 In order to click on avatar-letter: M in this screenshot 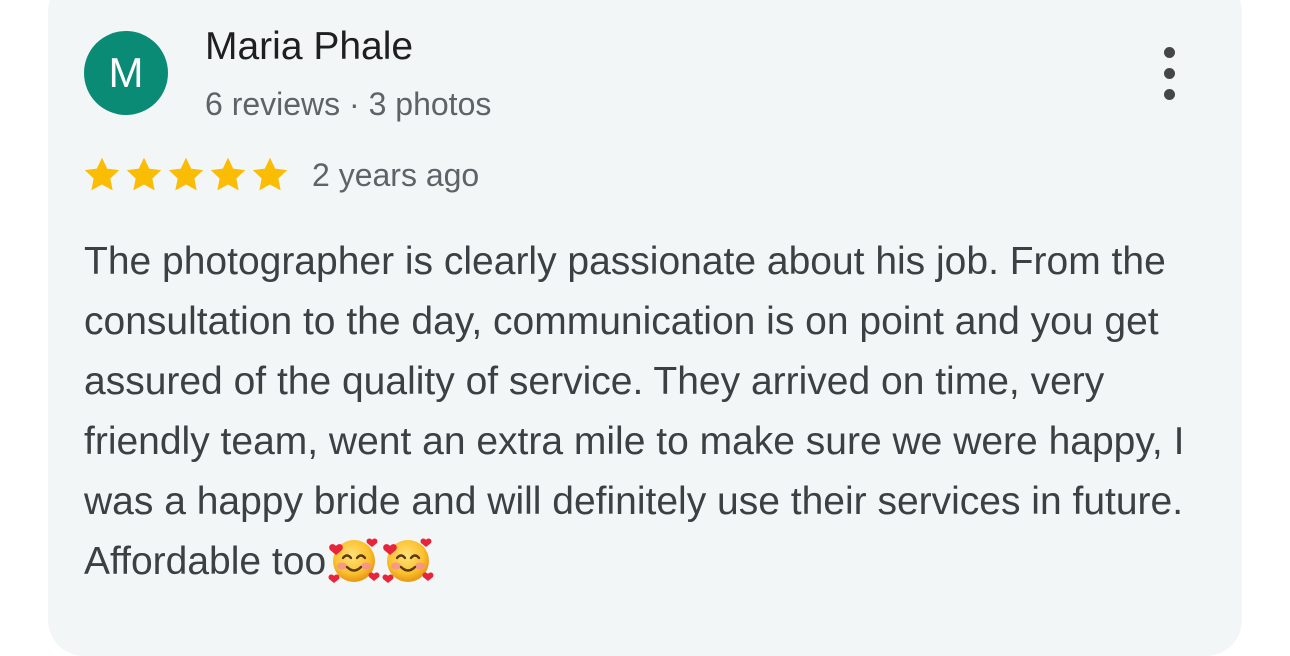, I will do `click(126, 72)`.